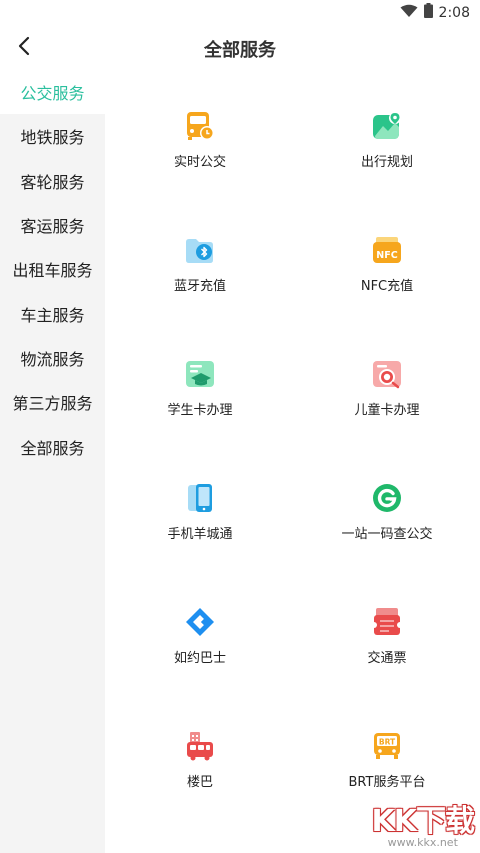  What do you see at coordinates (52, 313) in the screenshot?
I see `sidebar-item-car-owner: 车主服务` at bounding box center [52, 313].